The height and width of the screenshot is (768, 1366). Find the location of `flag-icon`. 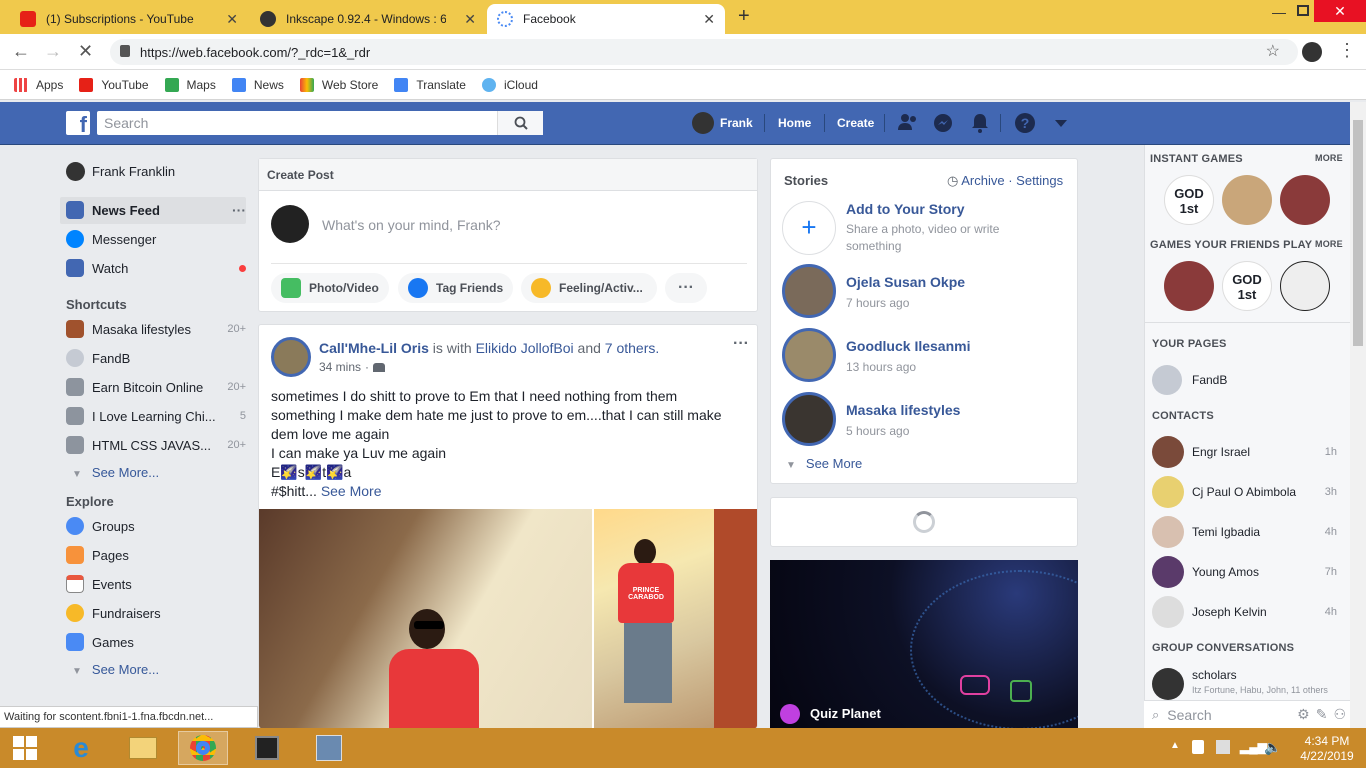

flag-icon is located at coordinates (1198, 747).